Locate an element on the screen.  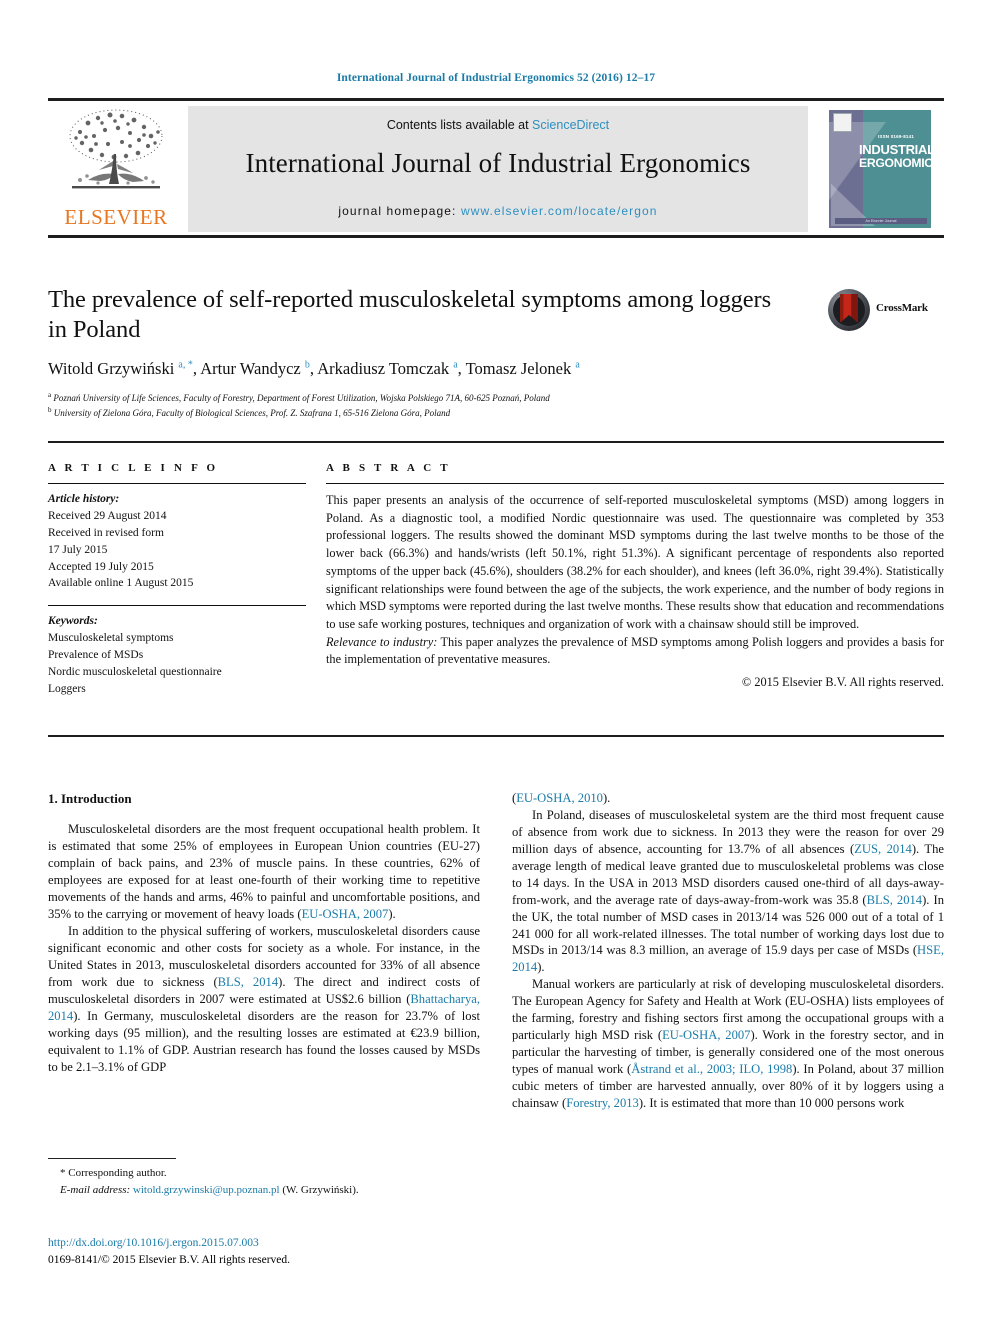
corresponding-author-note: * Corresponding author. is located at coordinates (113, 1173).